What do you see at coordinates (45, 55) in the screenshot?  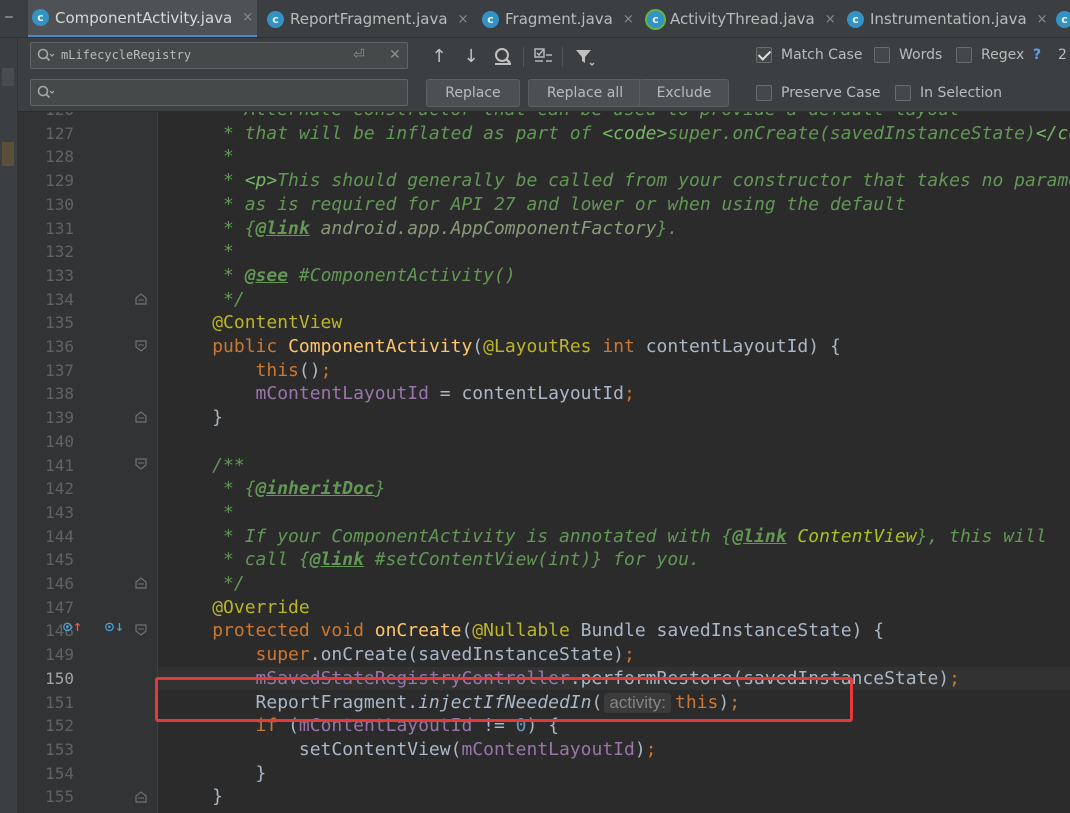 I see `search-history-icon` at bounding box center [45, 55].